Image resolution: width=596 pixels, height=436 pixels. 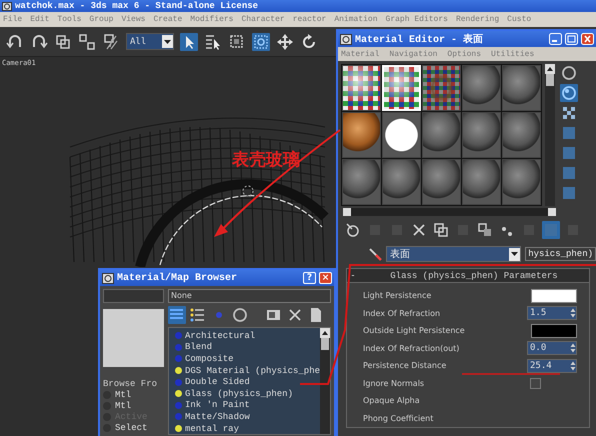 What do you see at coordinates (353, 275) in the screenshot?
I see `collapse-toggle: -` at bounding box center [353, 275].